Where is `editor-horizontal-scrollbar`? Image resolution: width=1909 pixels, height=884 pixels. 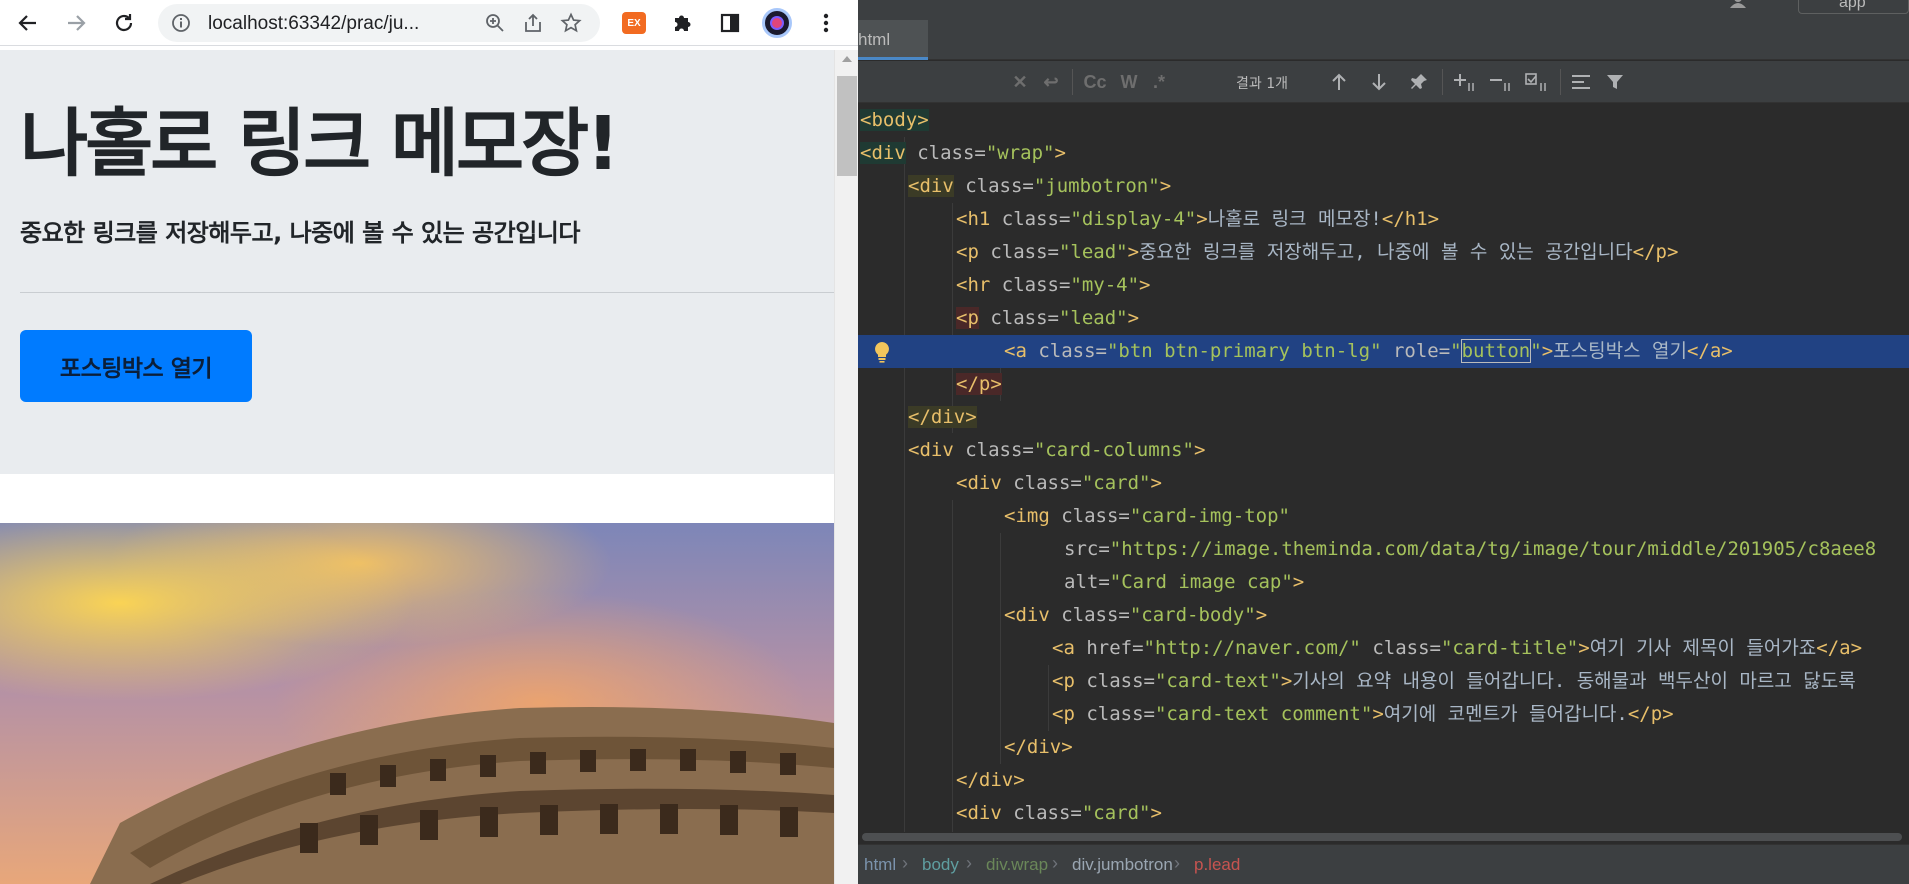
editor-horizontal-scrollbar is located at coordinates (1383, 837).